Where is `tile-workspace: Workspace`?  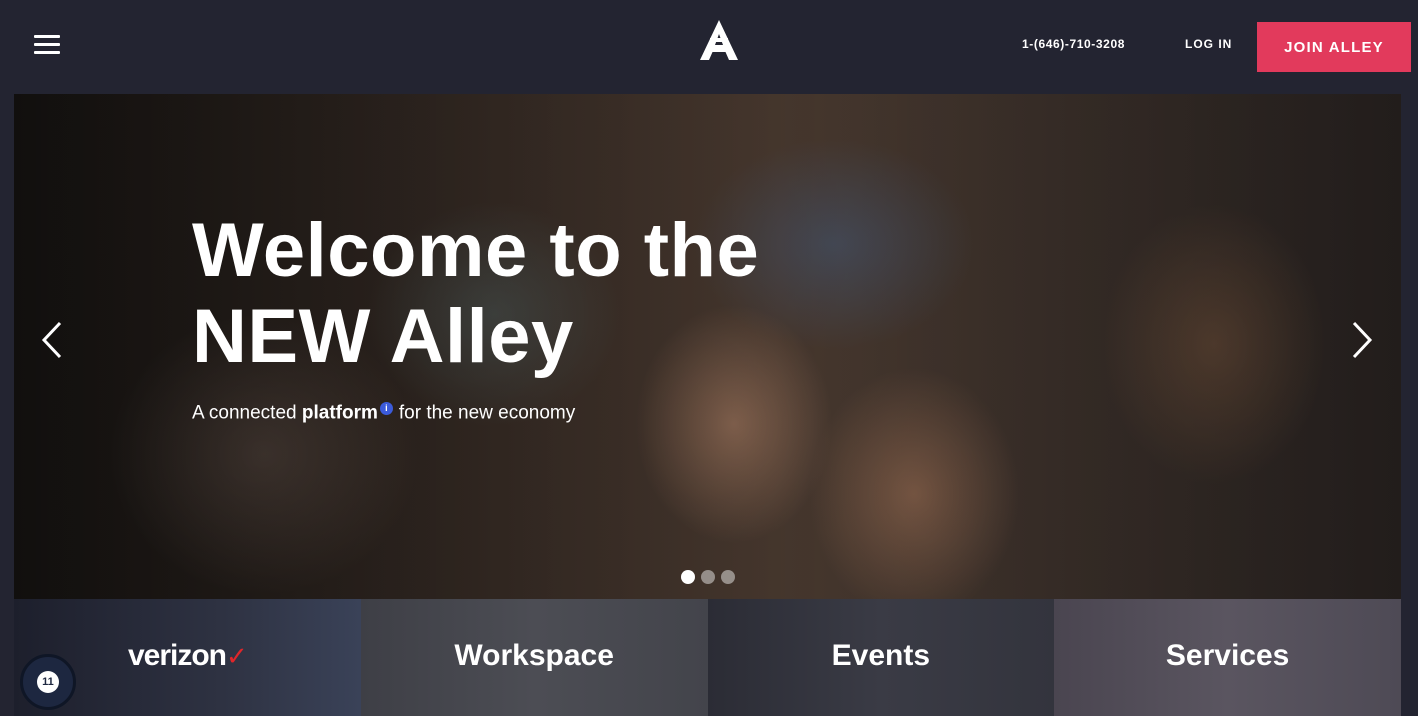
tile-workspace: Workspace is located at coordinates (534, 657).